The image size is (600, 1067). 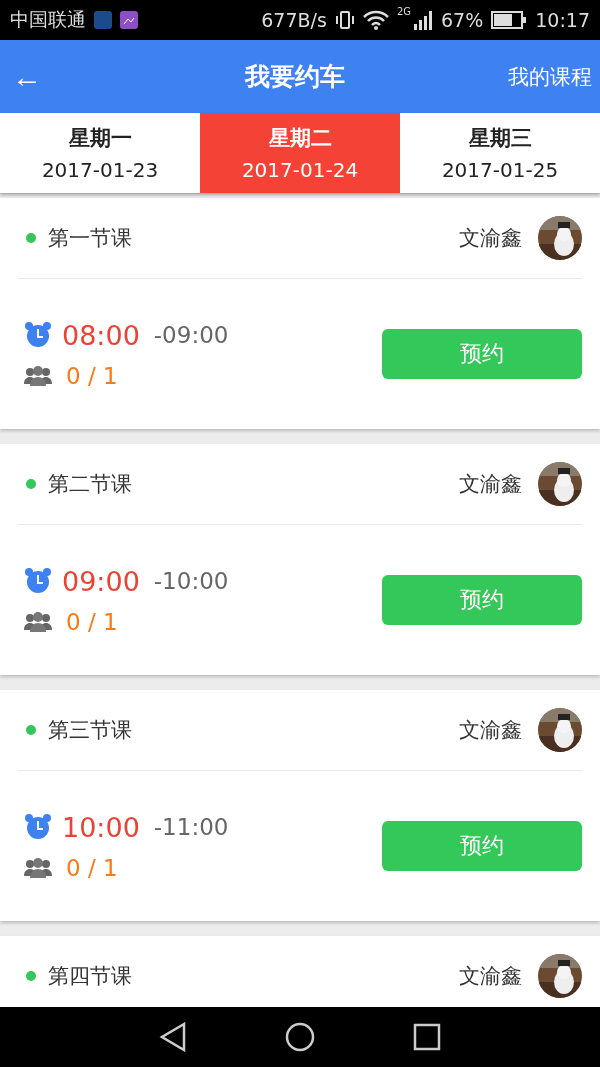 I want to click on lesson-title: 第三节课, so click(x=90, y=730).